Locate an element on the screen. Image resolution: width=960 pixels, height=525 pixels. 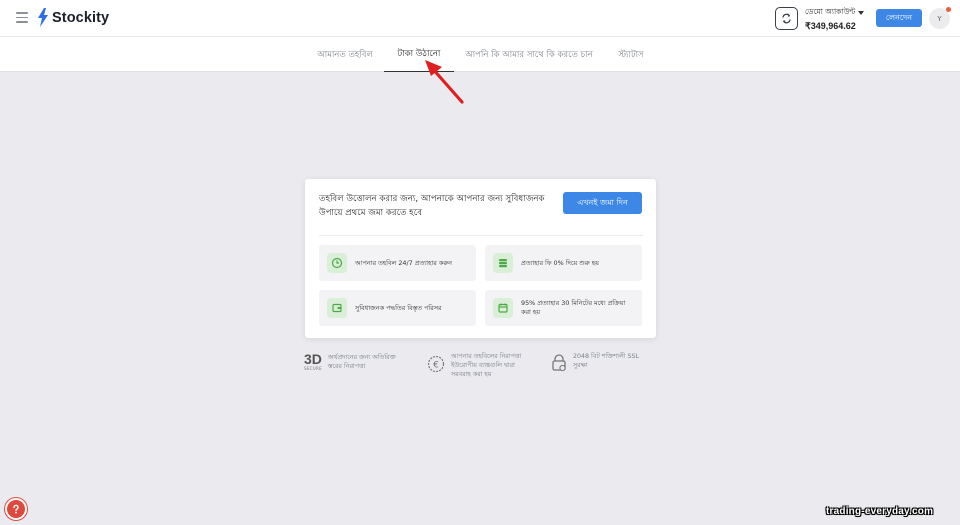
tab-status: স্ট্যাটাস is located at coordinates (631, 54).